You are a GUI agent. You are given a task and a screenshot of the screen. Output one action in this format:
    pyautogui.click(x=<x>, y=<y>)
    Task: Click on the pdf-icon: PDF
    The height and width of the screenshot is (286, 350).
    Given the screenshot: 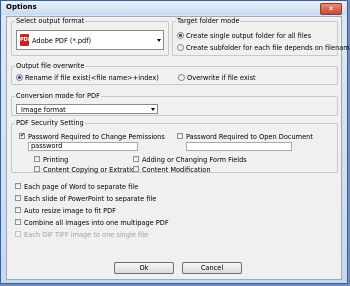 What is the action you would take?
    pyautogui.click(x=25, y=40)
    